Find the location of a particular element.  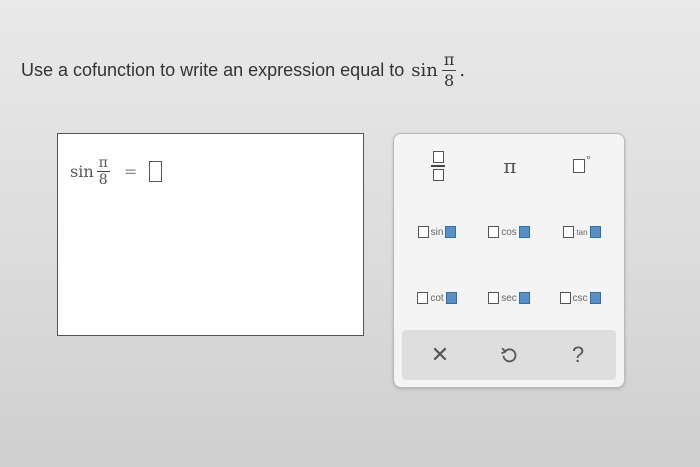

tan-label: tan is located at coordinates (582, 232).